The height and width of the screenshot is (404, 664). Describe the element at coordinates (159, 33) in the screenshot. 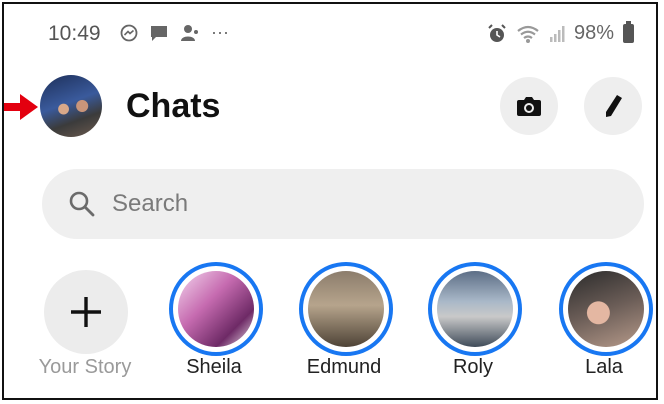

I see `message-notification-icon` at that location.